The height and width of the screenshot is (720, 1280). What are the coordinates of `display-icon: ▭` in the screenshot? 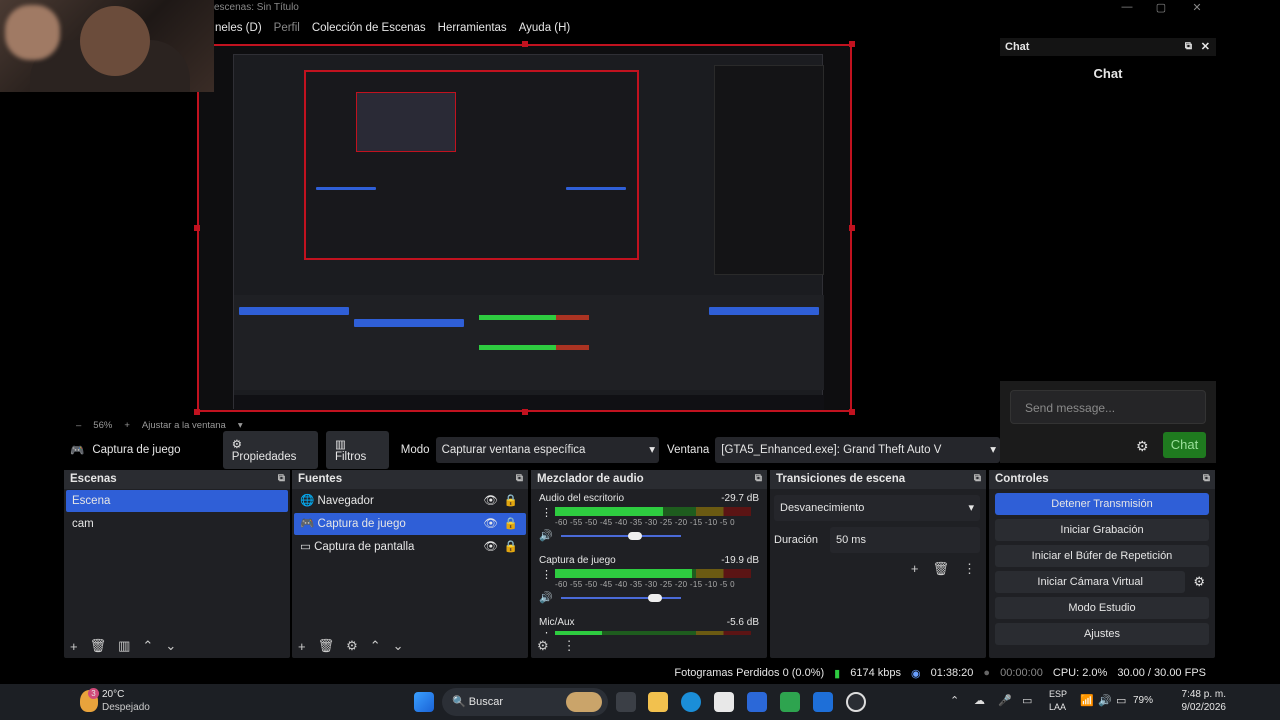 It's located at (1027, 700).